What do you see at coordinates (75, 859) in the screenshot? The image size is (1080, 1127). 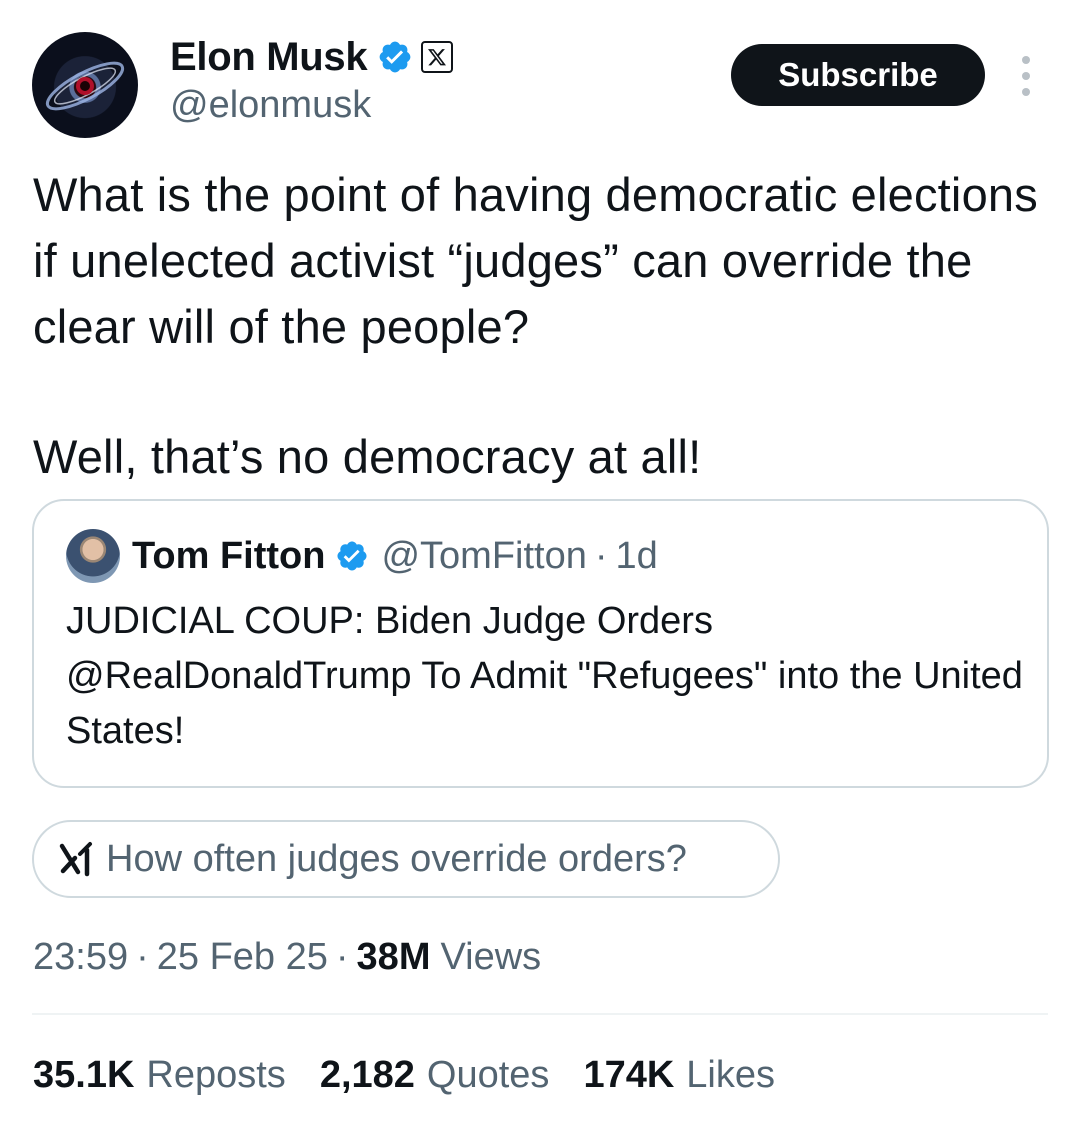 I see `grok-icon` at bounding box center [75, 859].